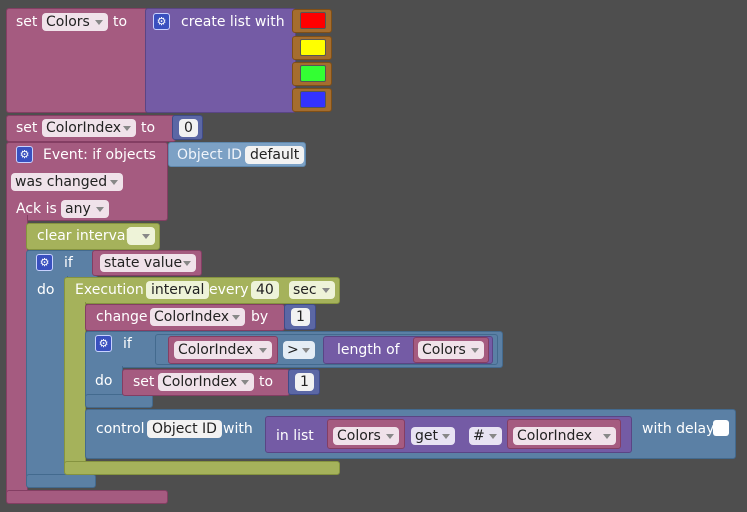 This screenshot has height=512, width=747. I want to click on interval-unit-dropdown: sec, so click(312, 290).